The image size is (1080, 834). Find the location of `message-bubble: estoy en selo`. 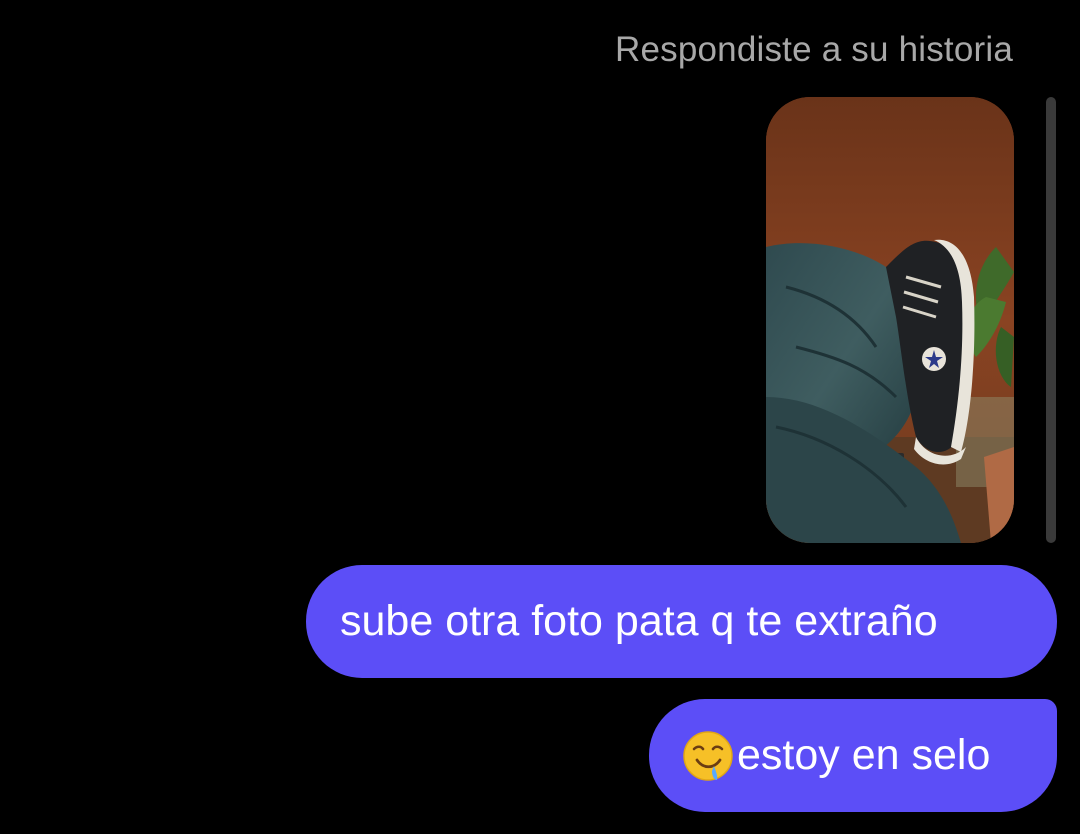

message-bubble: estoy en selo is located at coordinates (853, 755).